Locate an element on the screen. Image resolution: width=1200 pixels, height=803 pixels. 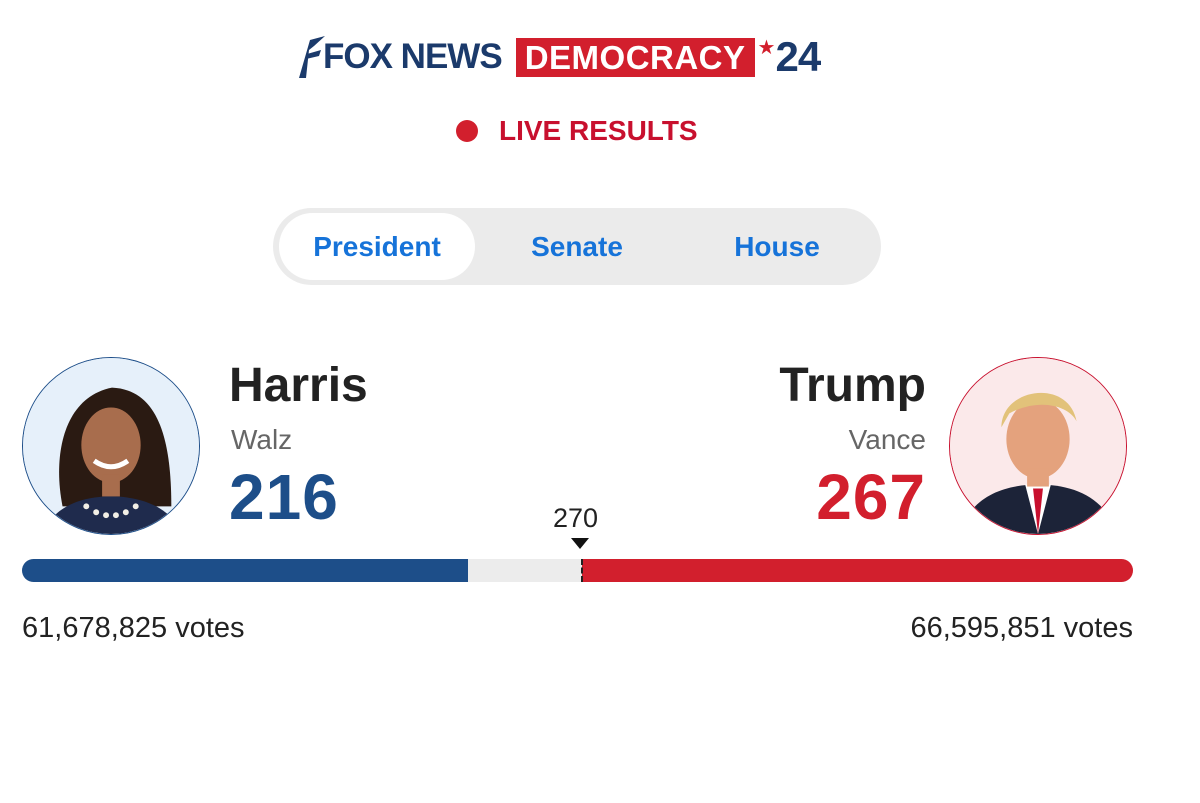
harris-portrait-icon is located at coordinates (111, 446).